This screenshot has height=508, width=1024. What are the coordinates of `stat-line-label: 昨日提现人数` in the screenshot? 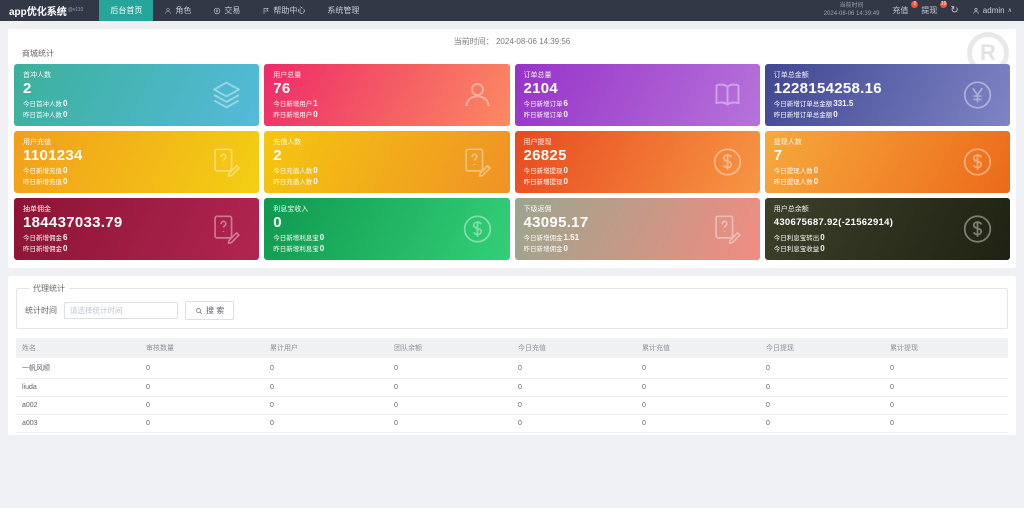 It's located at (793, 183).